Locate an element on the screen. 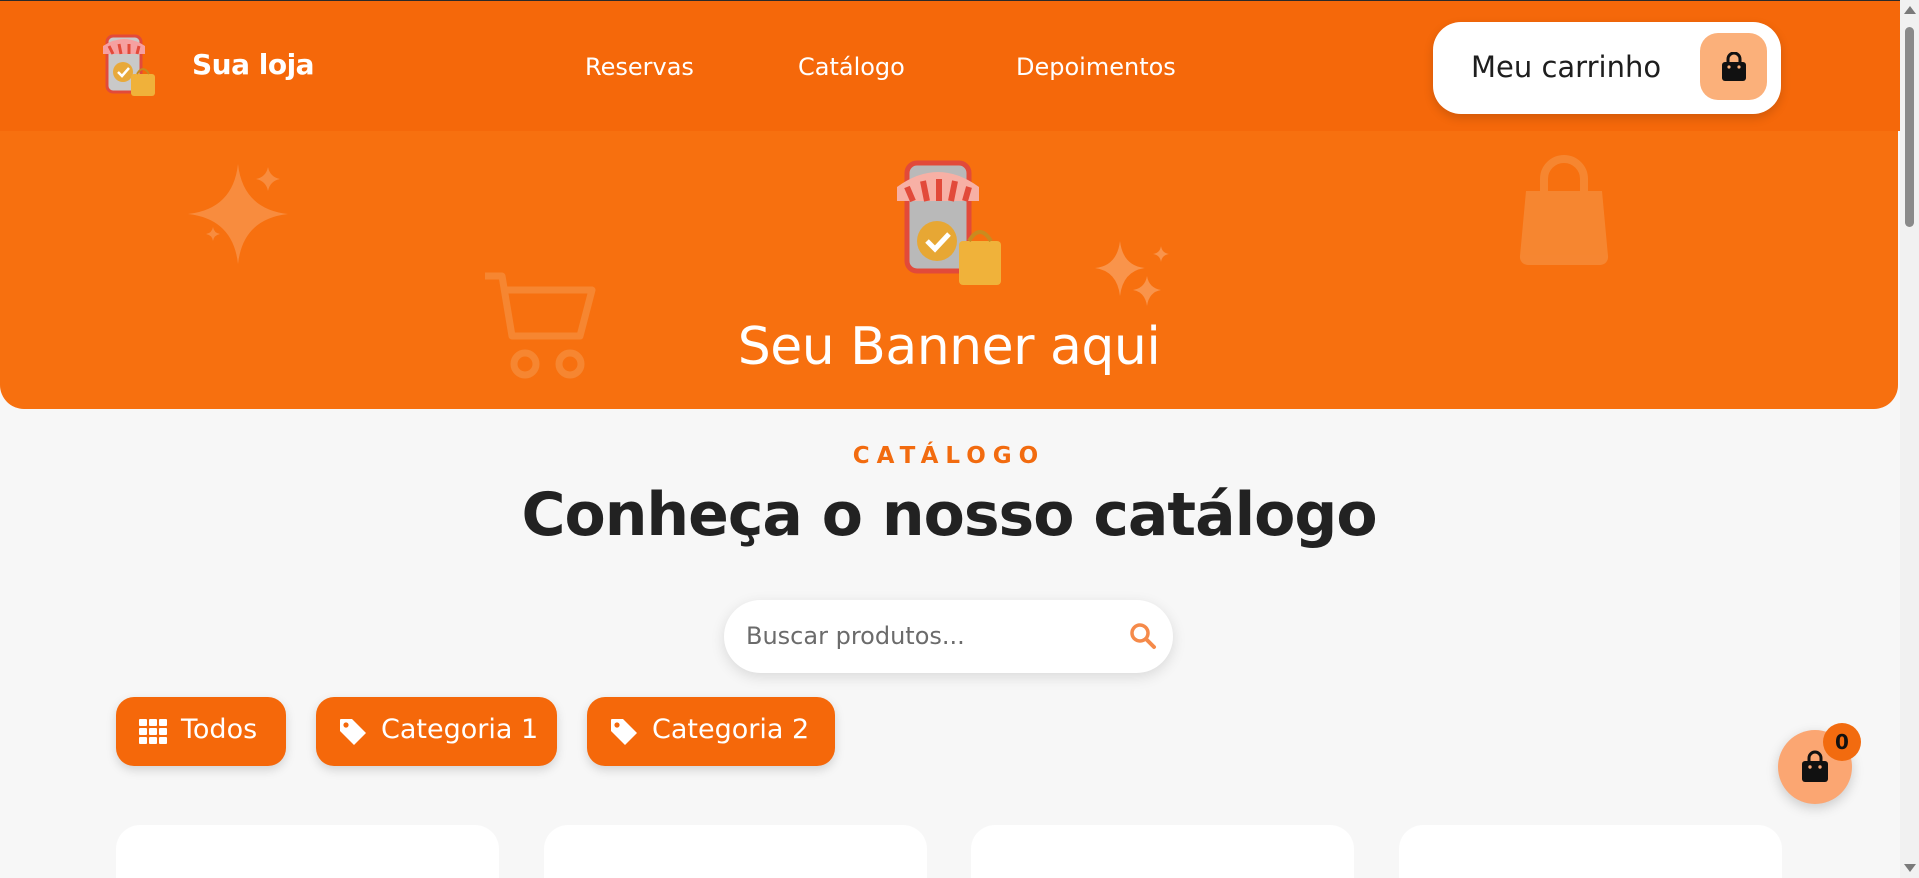 The height and width of the screenshot is (878, 1919). store-logo-icon is located at coordinates (130, 66).